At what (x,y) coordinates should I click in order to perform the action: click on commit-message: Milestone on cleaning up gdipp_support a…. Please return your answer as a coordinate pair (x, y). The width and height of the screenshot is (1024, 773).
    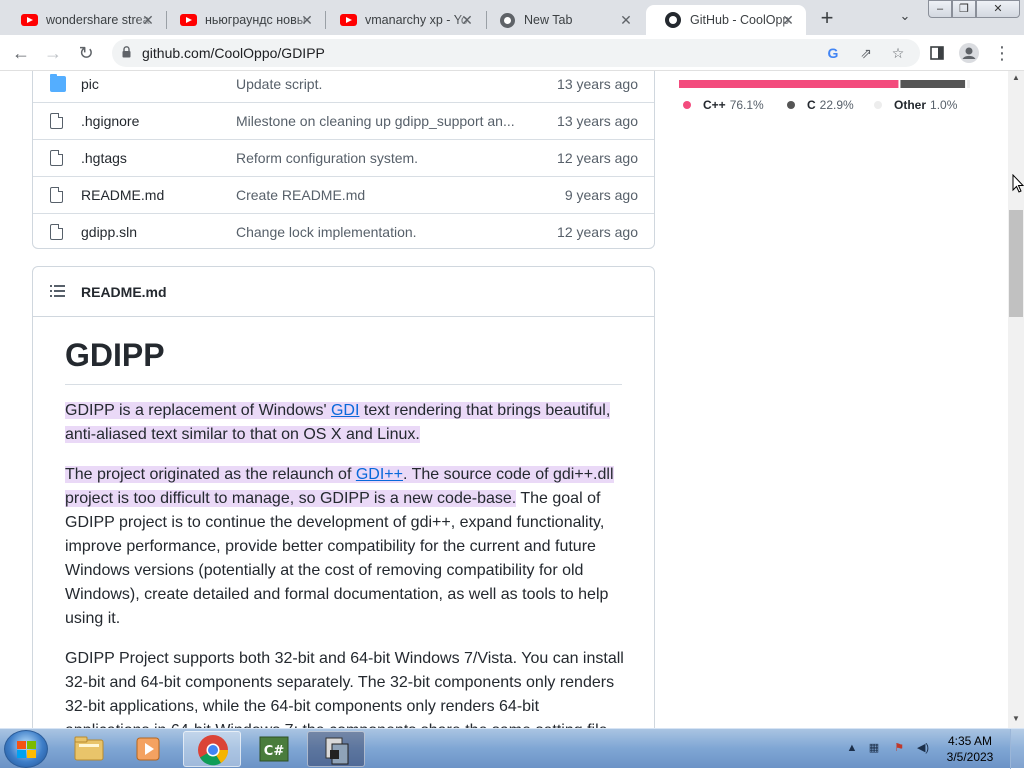
    Looking at the image, I should click on (375, 121).